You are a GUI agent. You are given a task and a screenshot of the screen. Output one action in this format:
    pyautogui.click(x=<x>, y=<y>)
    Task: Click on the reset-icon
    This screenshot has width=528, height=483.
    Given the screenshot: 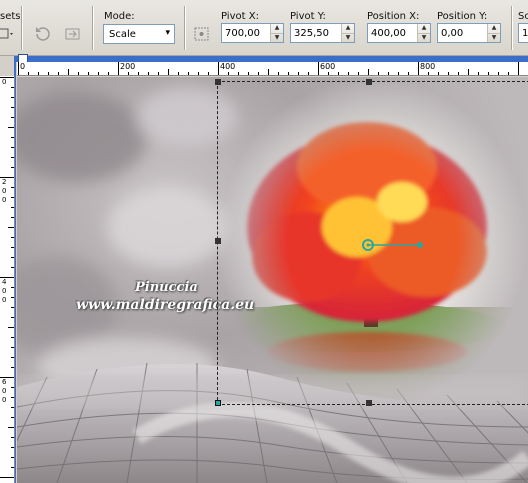 What is the action you would take?
    pyautogui.click(x=43, y=34)
    